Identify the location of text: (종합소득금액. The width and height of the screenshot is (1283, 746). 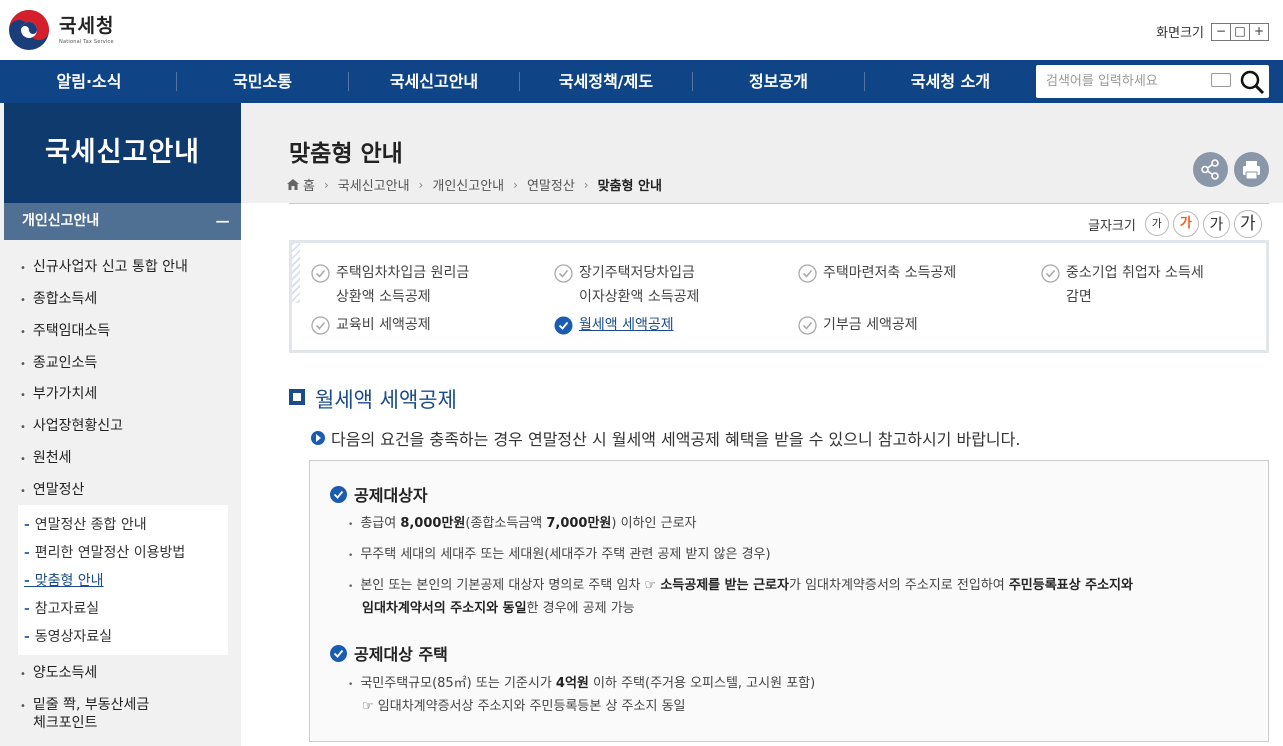
(506, 523).